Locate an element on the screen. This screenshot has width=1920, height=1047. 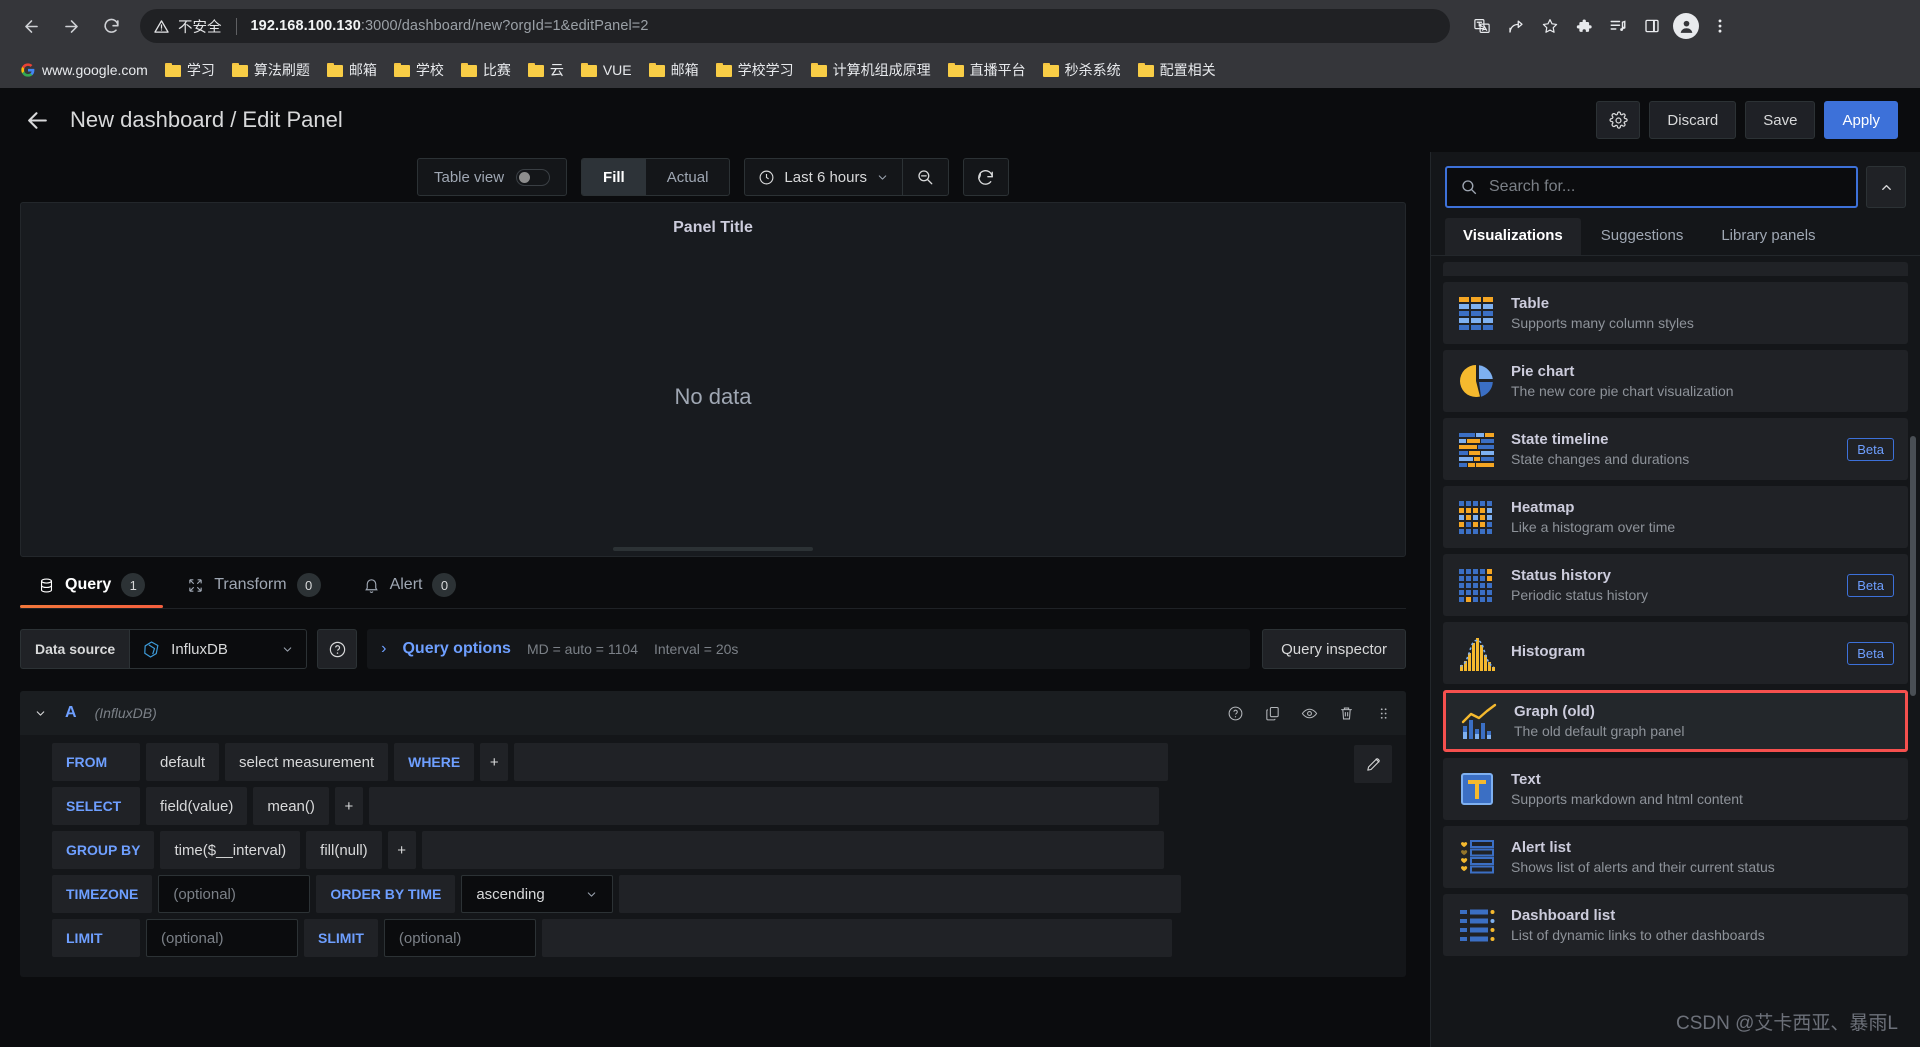
viz-option-graph-old: Graph (old) The old default graph panel is located at coordinates (1675, 721).